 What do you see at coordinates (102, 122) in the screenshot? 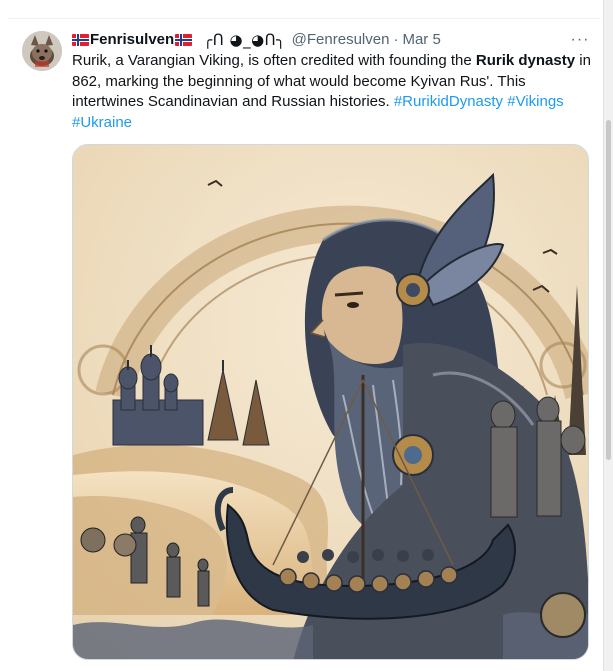
I see `hashtag-link: #Ukraine` at bounding box center [102, 122].